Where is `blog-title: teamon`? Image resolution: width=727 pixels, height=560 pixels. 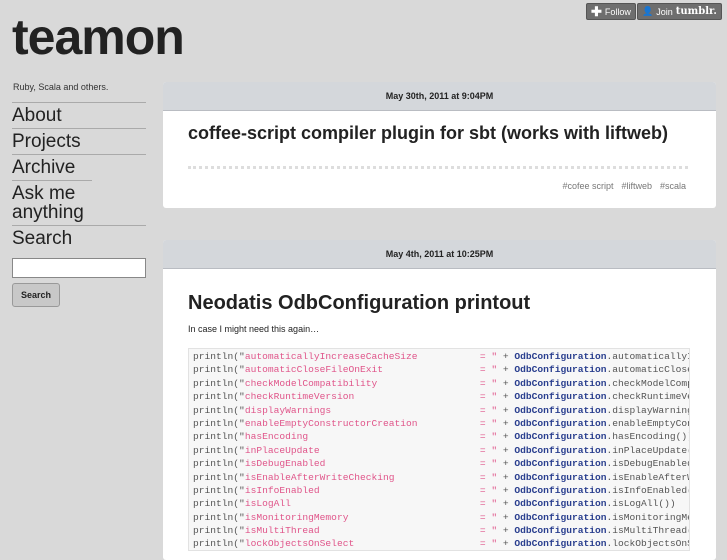
blog-title: teamon is located at coordinates (98, 37).